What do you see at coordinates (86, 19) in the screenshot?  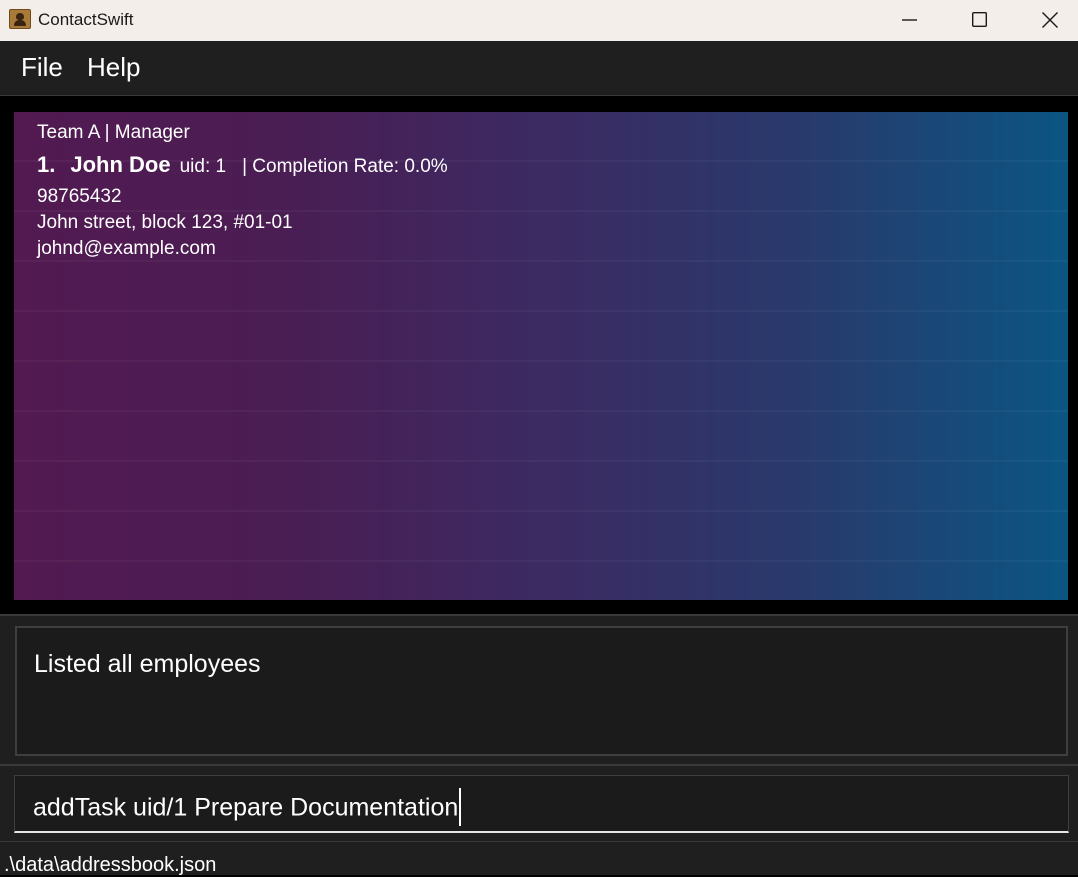 I see `window-title: ContactSwift` at bounding box center [86, 19].